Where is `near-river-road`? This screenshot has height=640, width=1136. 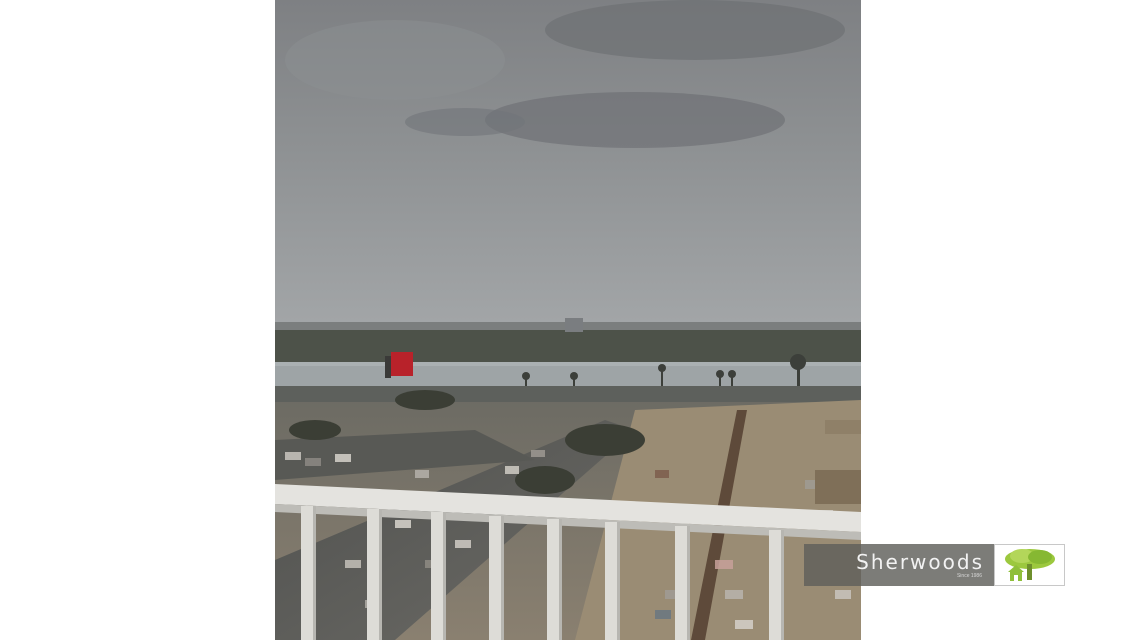 near-river-road is located at coordinates (568, 394).